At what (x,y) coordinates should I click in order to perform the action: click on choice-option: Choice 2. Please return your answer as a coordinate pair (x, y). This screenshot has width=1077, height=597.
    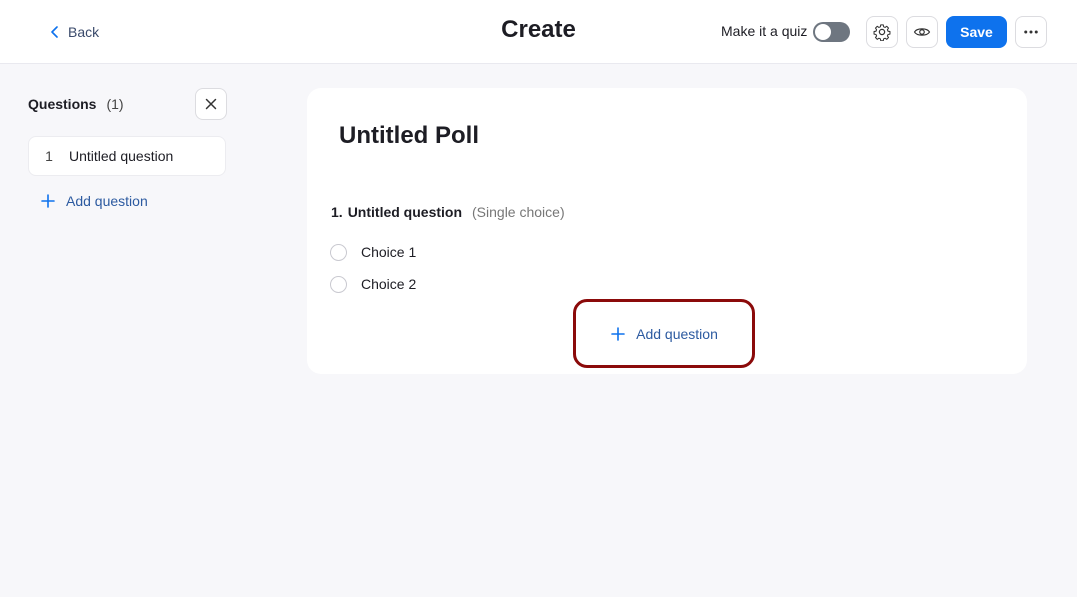
    Looking at the image, I should click on (373, 284).